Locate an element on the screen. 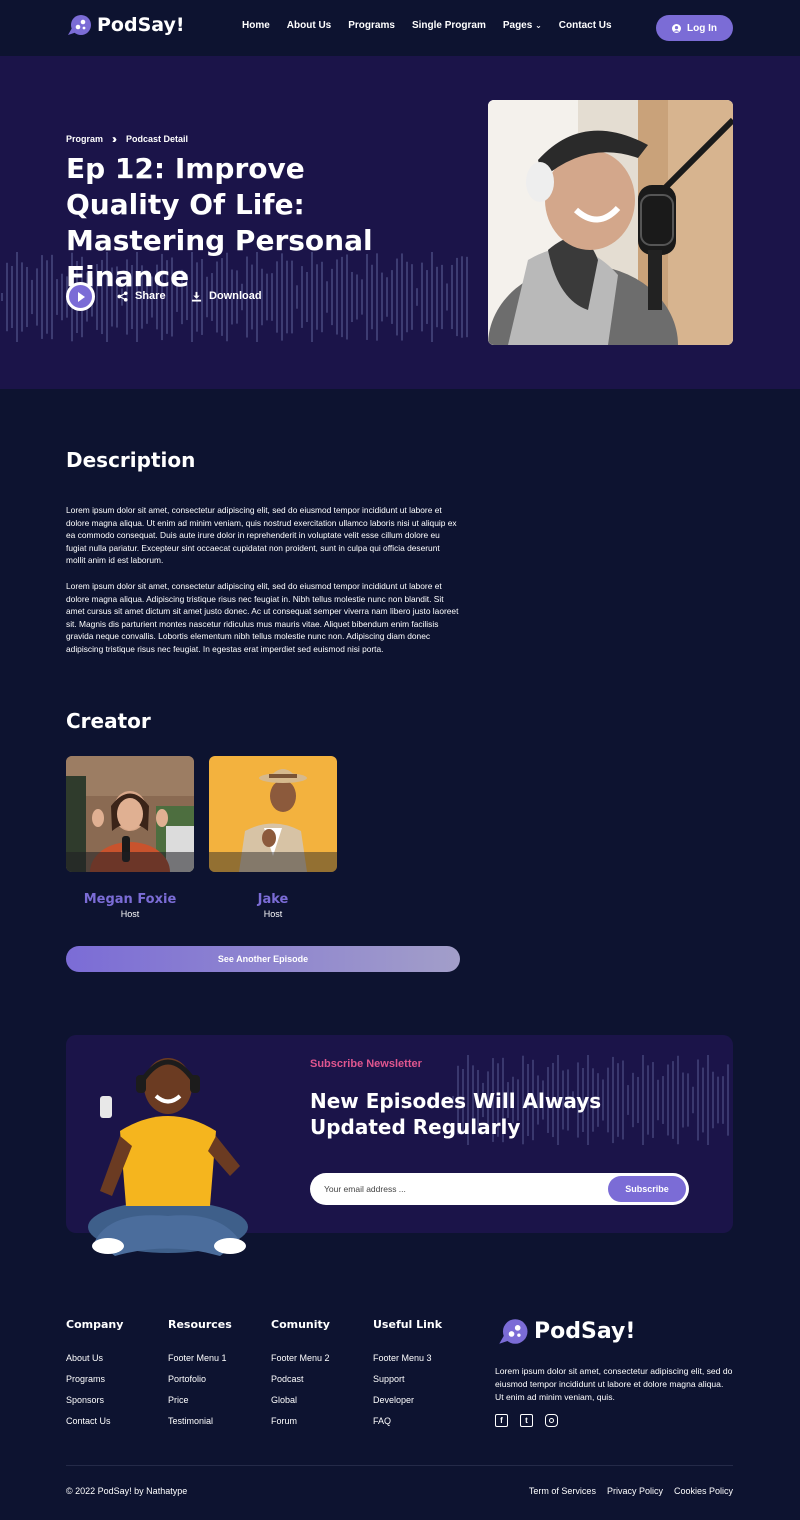 This screenshot has width=800, height=1520. footer-link: Forum is located at coordinates (300, 1421).